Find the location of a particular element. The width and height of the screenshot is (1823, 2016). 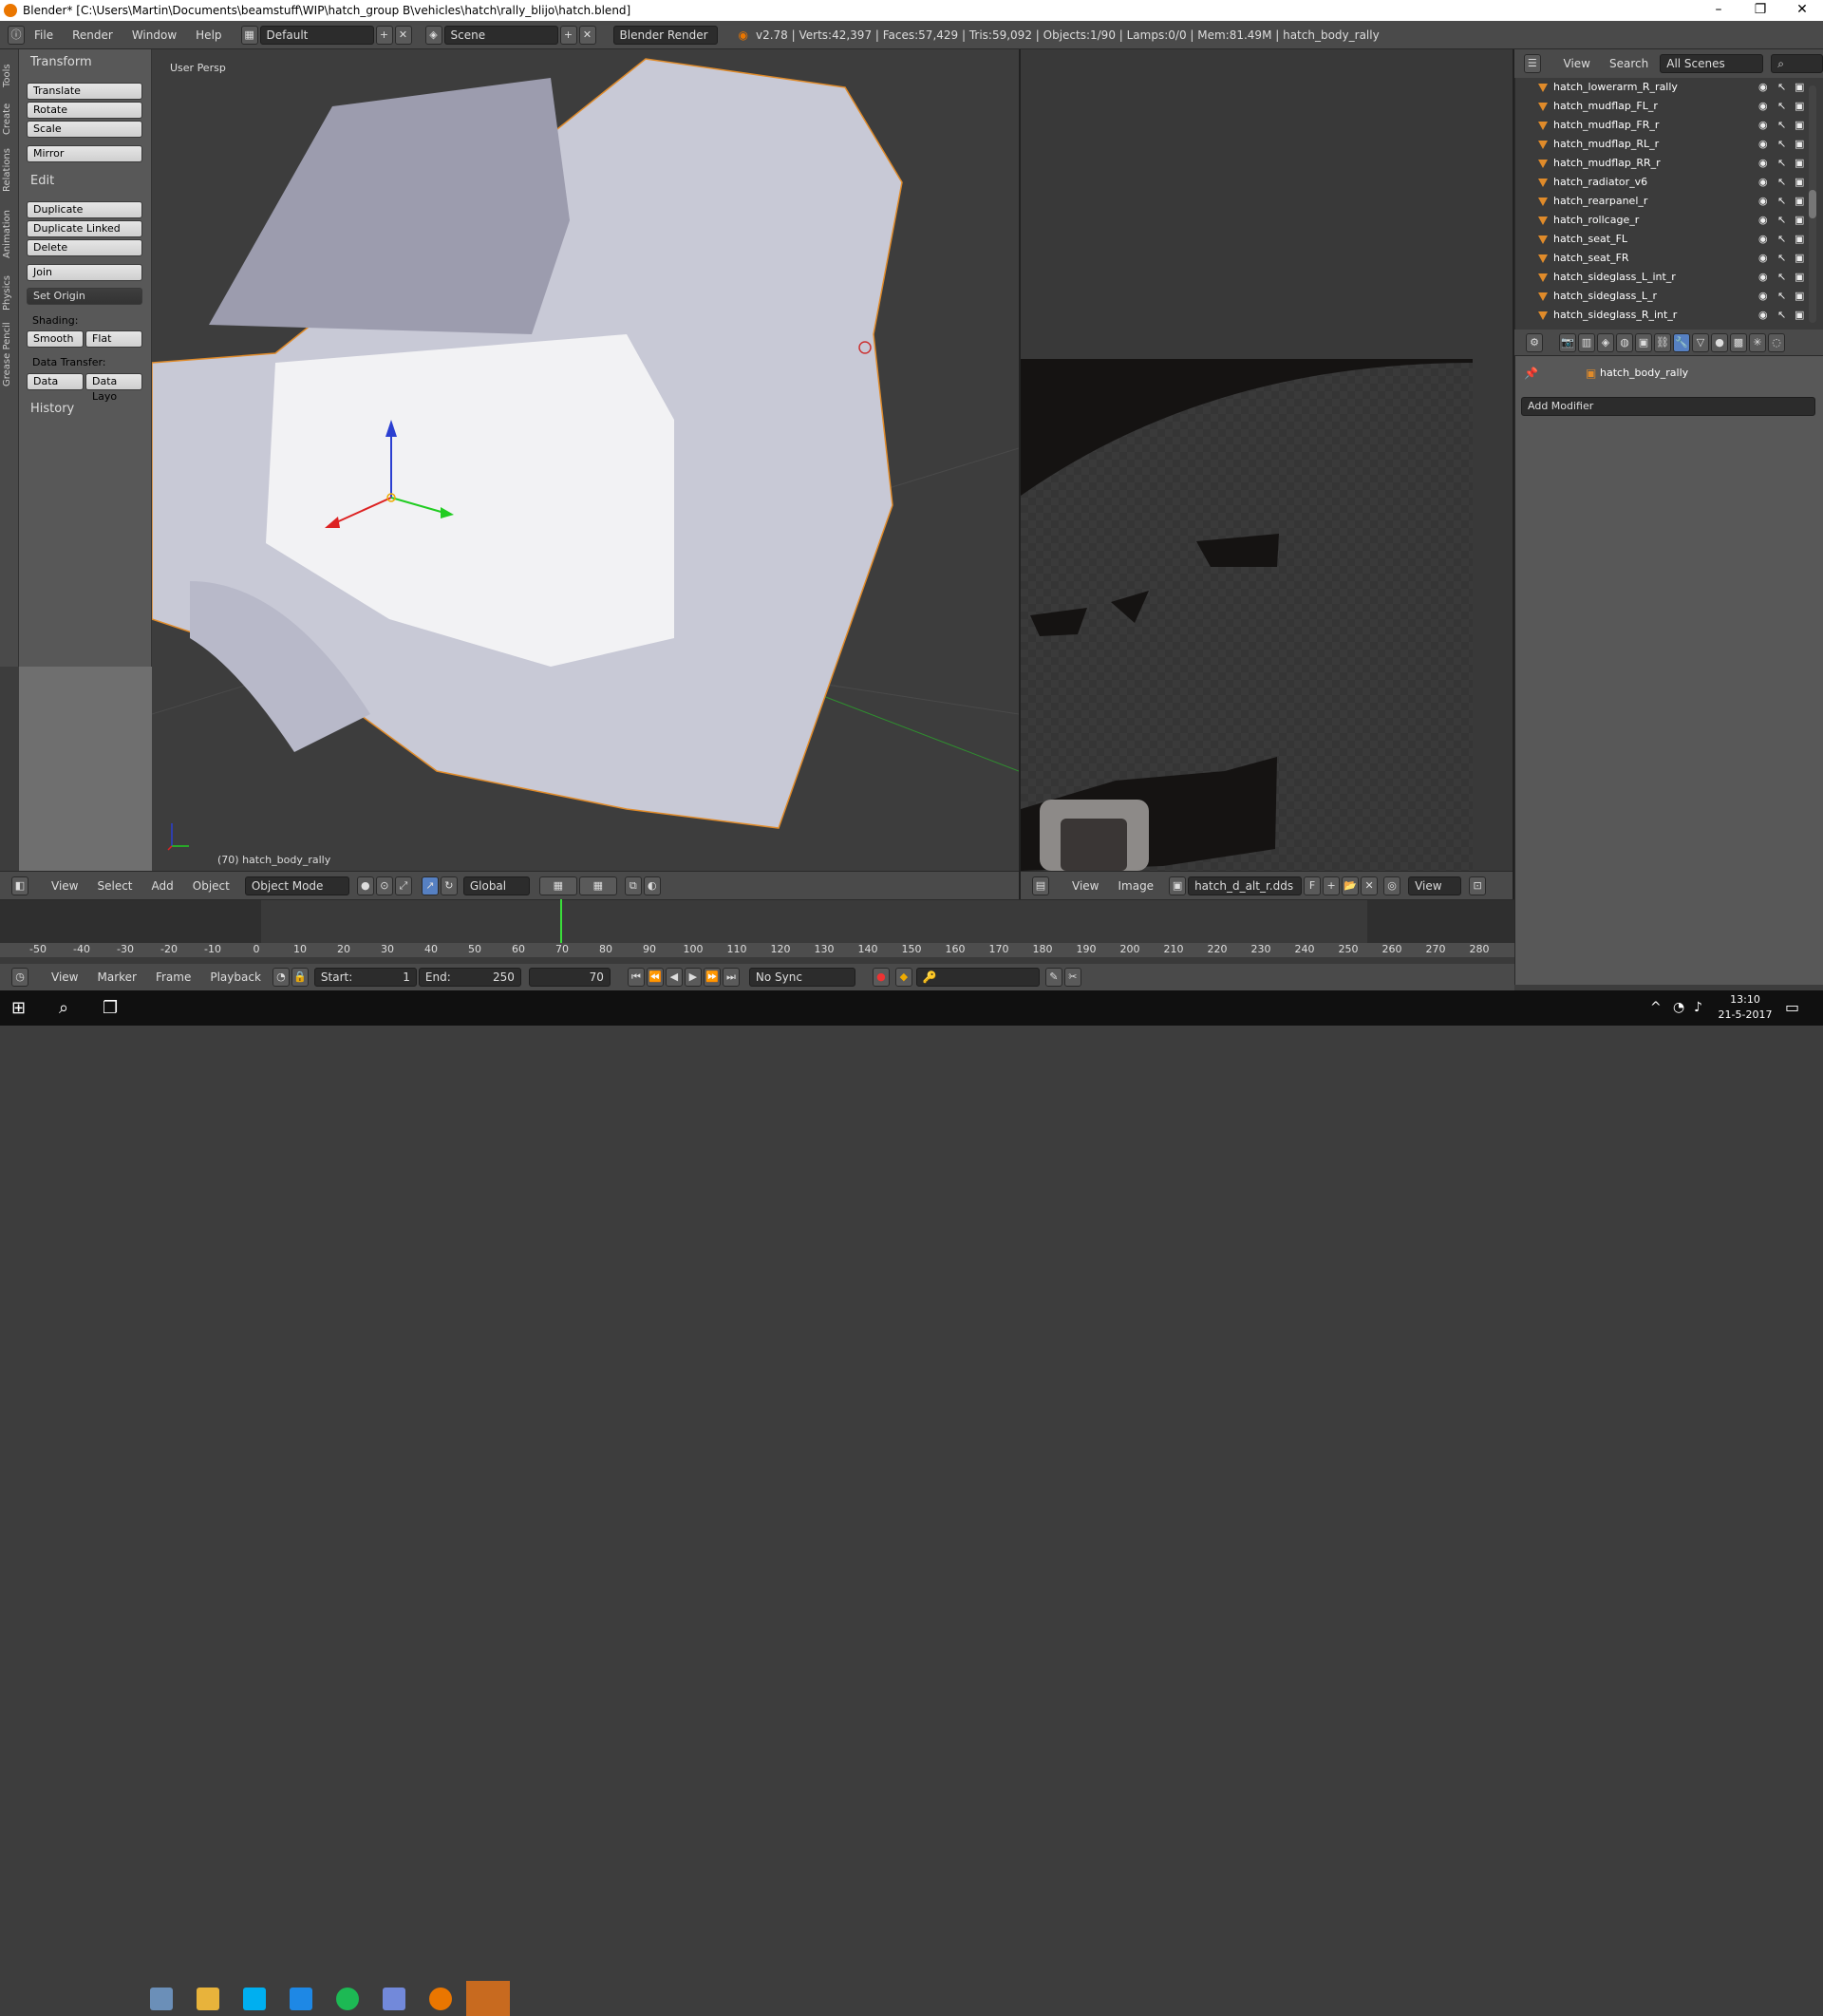

menu-window: Window is located at coordinates (154, 35).